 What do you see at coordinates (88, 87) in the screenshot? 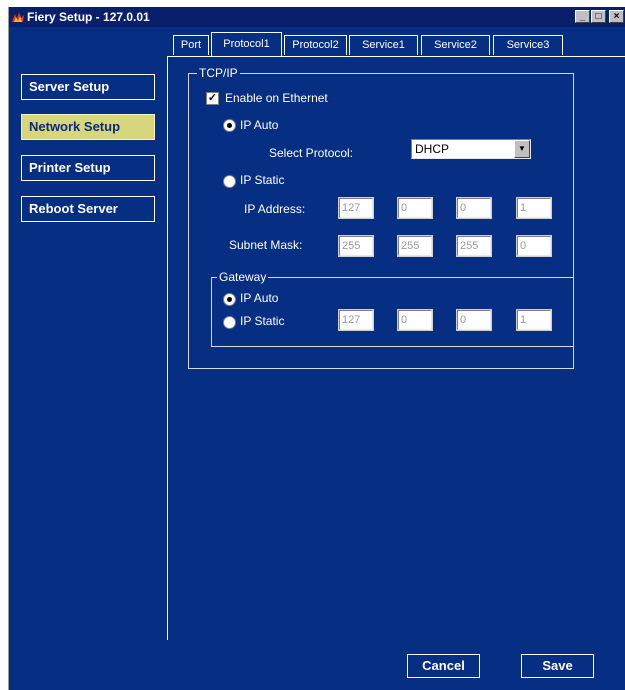
I see `sidebar-item-server-setup: Server Setup` at bounding box center [88, 87].